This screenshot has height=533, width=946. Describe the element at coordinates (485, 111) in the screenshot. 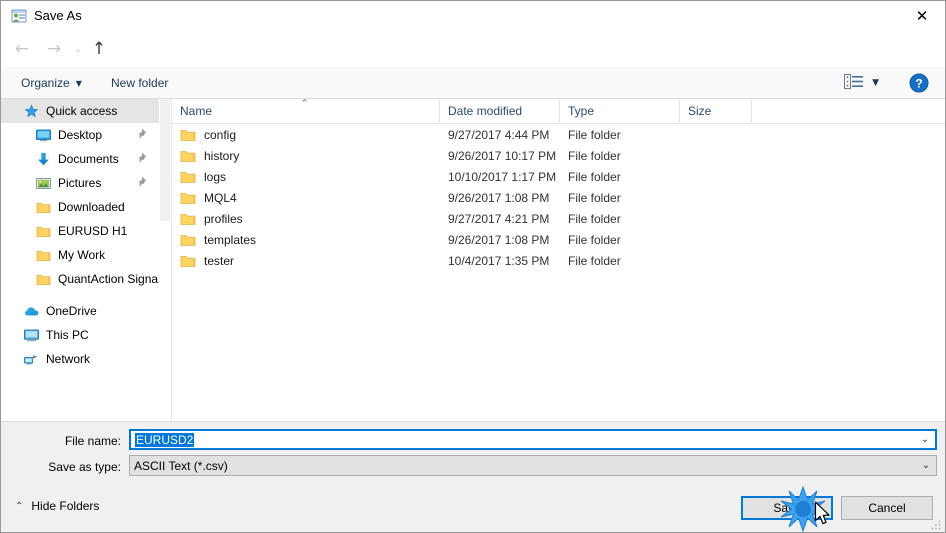

I see `column-header-label: Date modified` at that location.